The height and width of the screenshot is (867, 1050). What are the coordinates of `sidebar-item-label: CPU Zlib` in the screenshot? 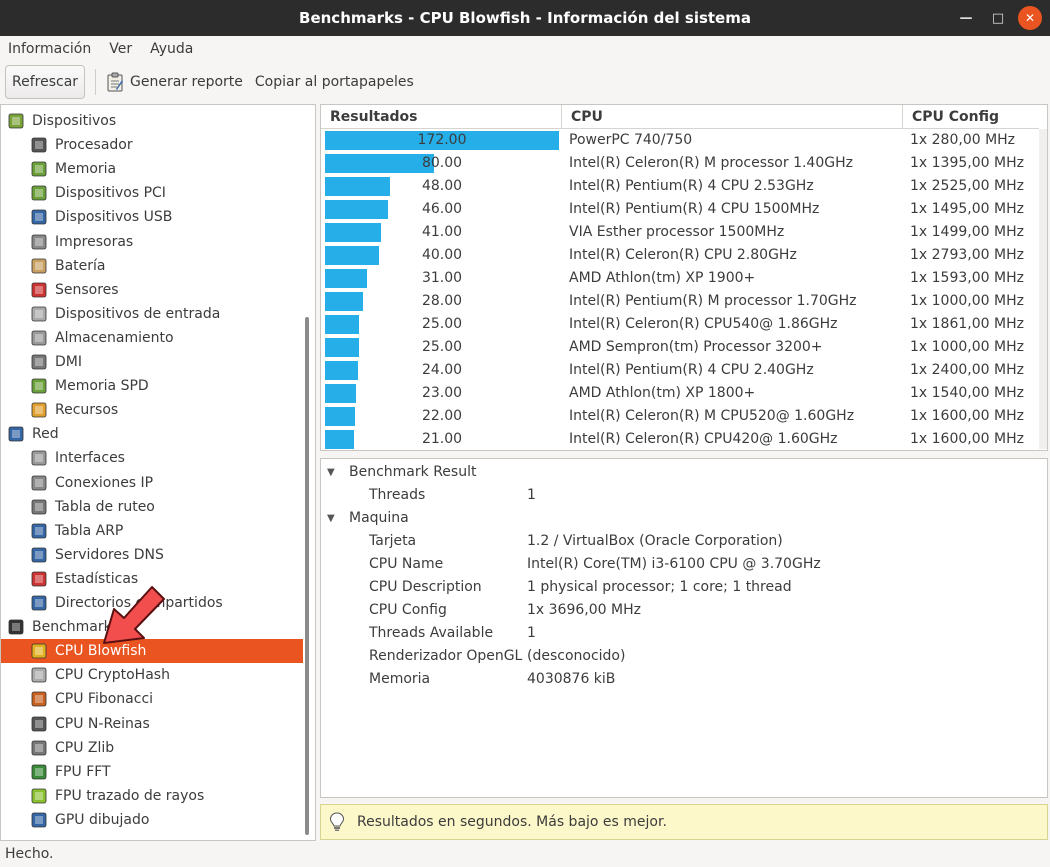 It's located at (85, 747).